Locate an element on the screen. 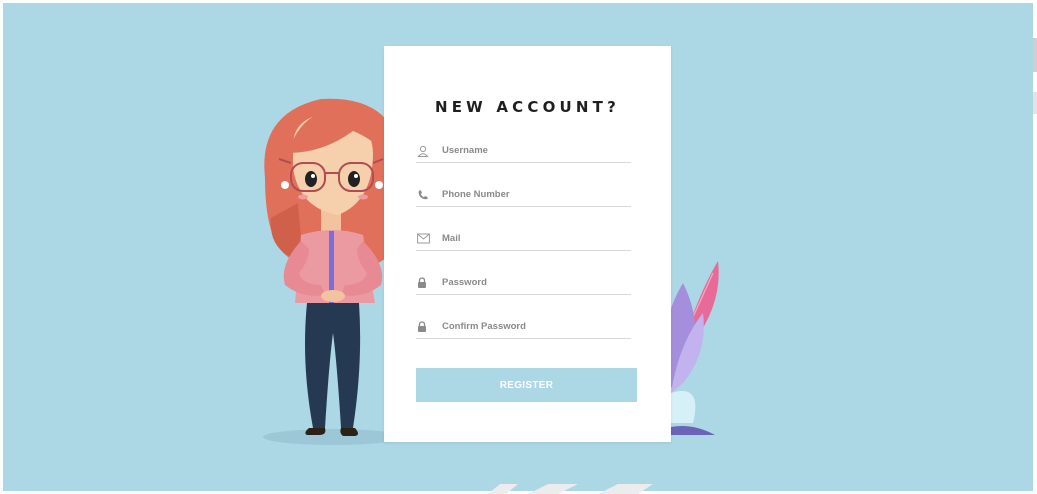  phone-input is located at coordinates (532, 194).